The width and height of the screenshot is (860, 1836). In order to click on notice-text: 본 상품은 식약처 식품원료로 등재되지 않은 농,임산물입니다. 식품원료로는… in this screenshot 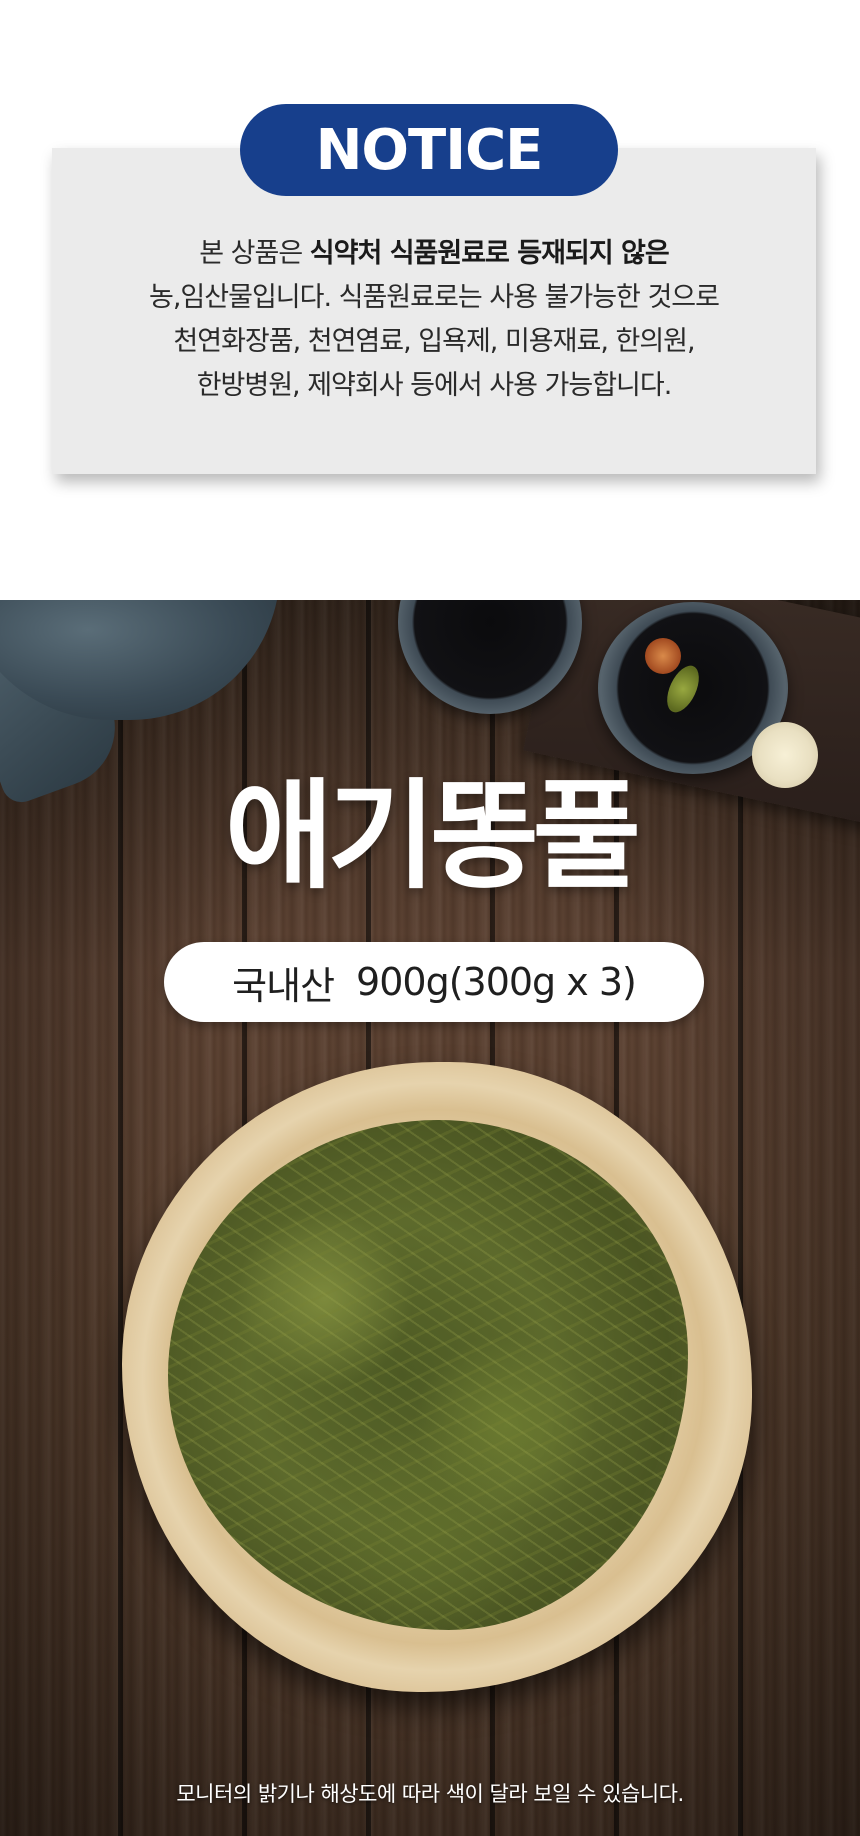, I will do `click(434, 320)`.